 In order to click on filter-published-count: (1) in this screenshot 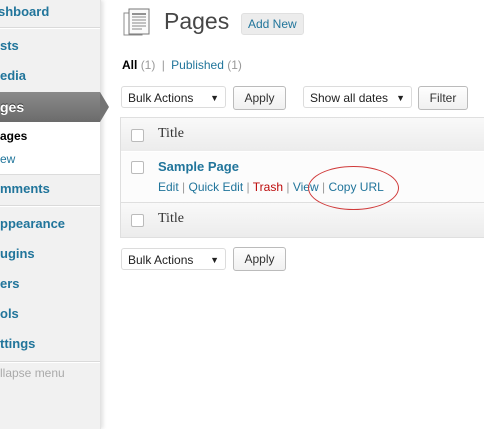, I will do `click(234, 65)`.